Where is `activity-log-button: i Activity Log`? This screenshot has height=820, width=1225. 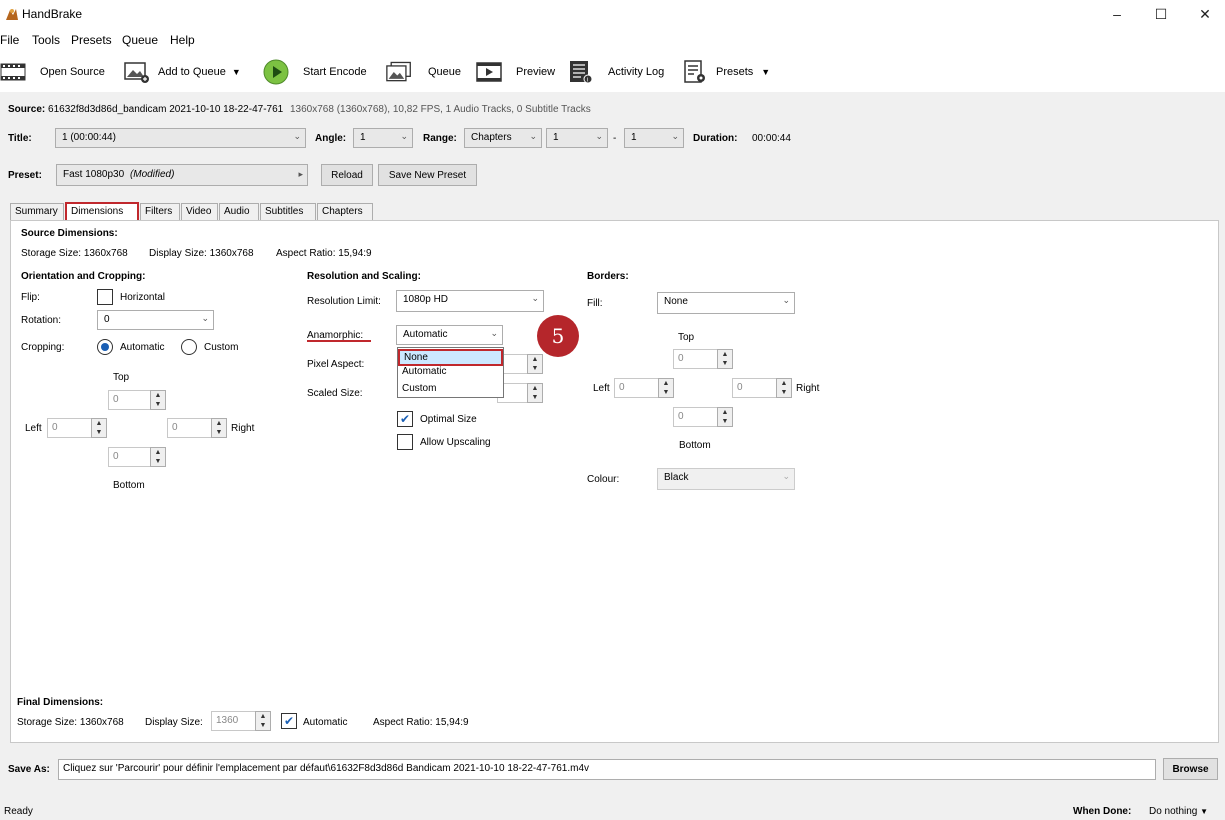 activity-log-button: i Activity Log is located at coordinates (616, 72).